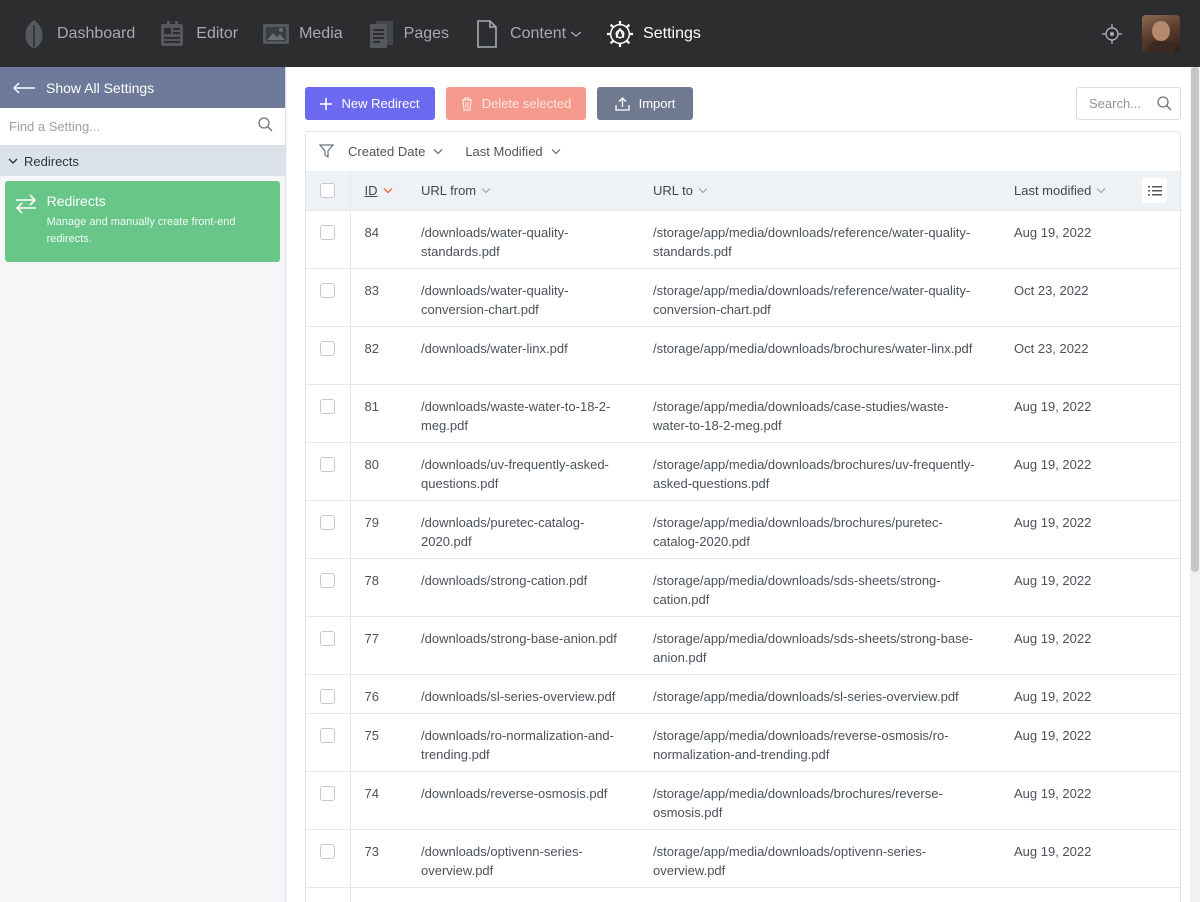  What do you see at coordinates (526, 103) in the screenshot?
I see `delete-selected-label: Delete selected` at bounding box center [526, 103].